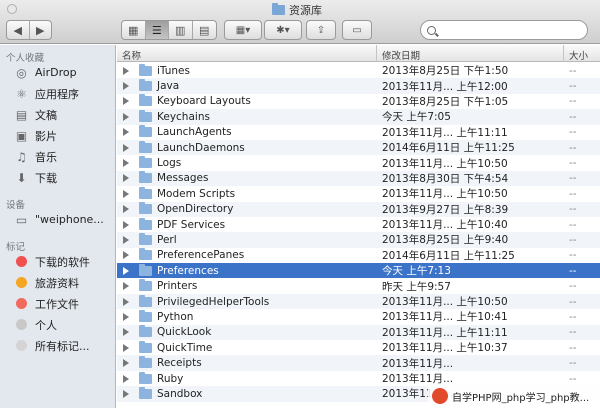 The width and height of the screenshot is (600, 408). I want to click on name-column-header: 名称, so click(131, 55).